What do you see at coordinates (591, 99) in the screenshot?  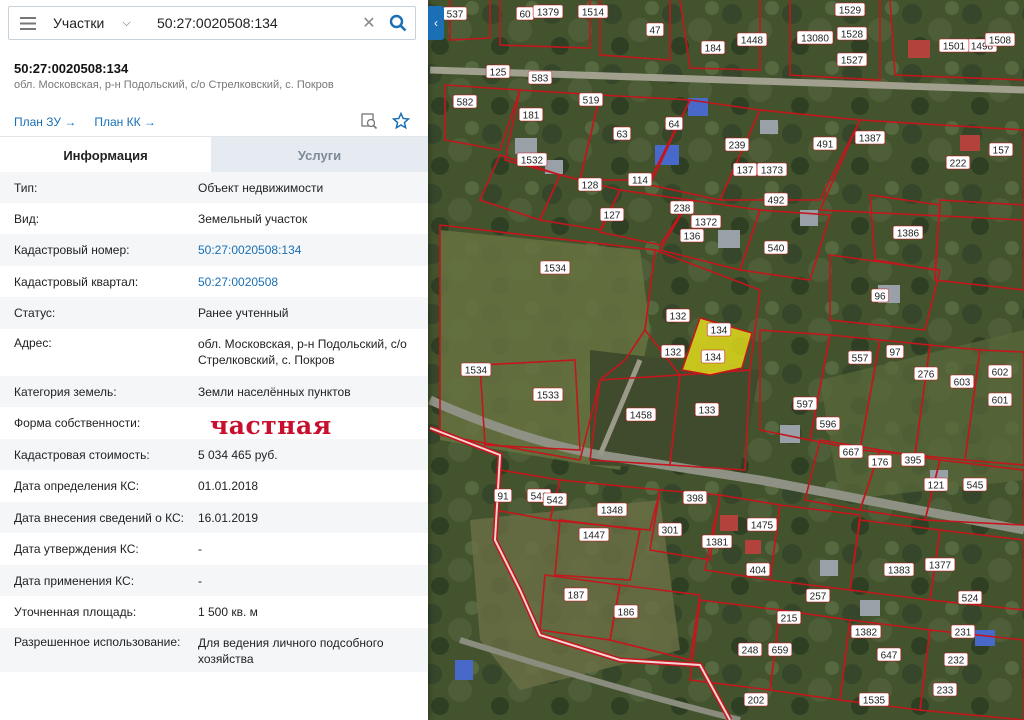 I see `parcel-number-label: 519` at bounding box center [591, 99].